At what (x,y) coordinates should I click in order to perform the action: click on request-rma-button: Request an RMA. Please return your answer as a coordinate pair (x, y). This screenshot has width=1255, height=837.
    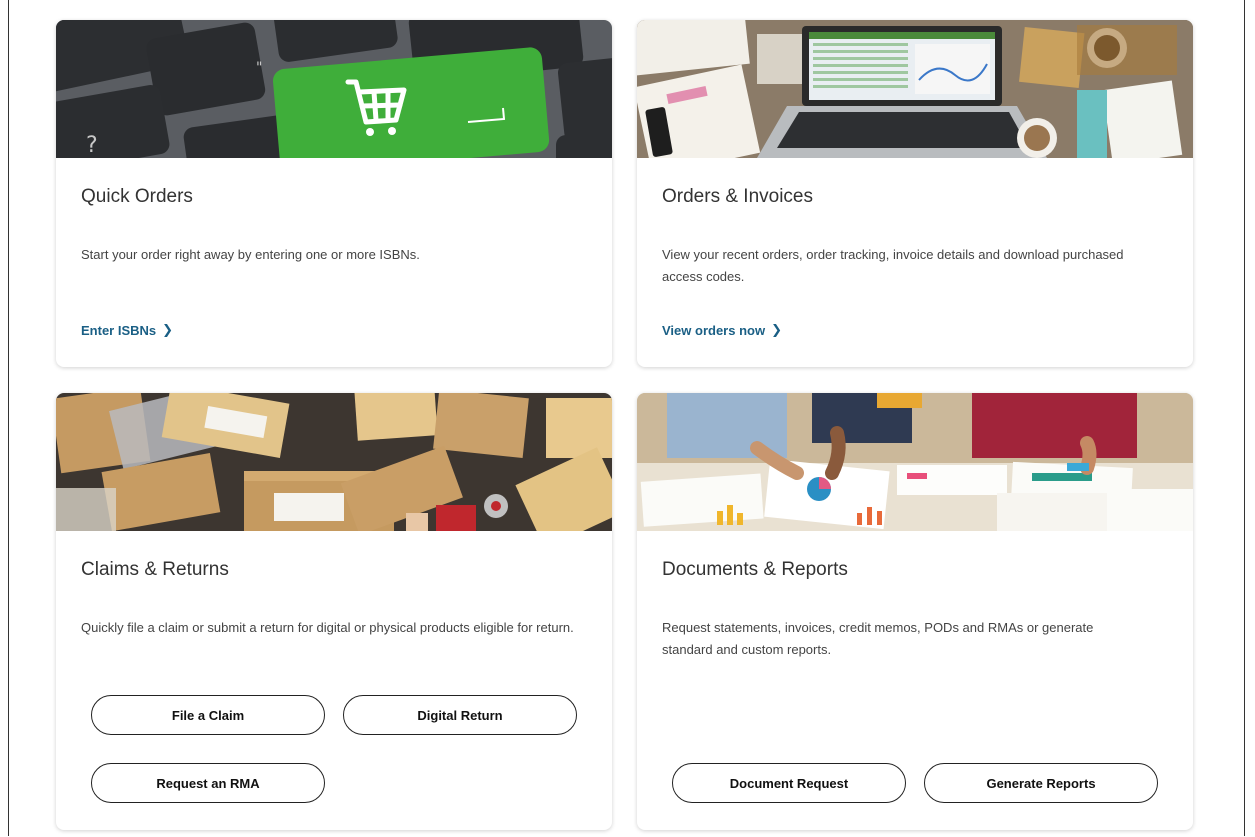
    Looking at the image, I should click on (208, 783).